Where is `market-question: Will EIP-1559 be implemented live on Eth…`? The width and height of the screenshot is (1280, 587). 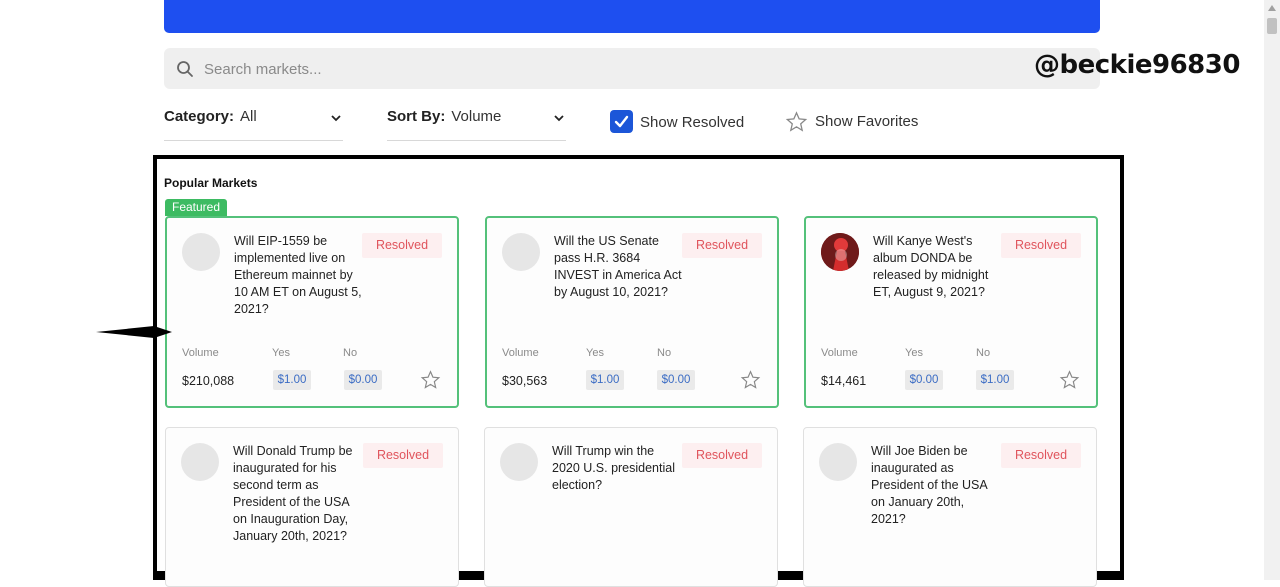 market-question: Will EIP-1559 be implemented live on Eth… is located at coordinates (298, 275).